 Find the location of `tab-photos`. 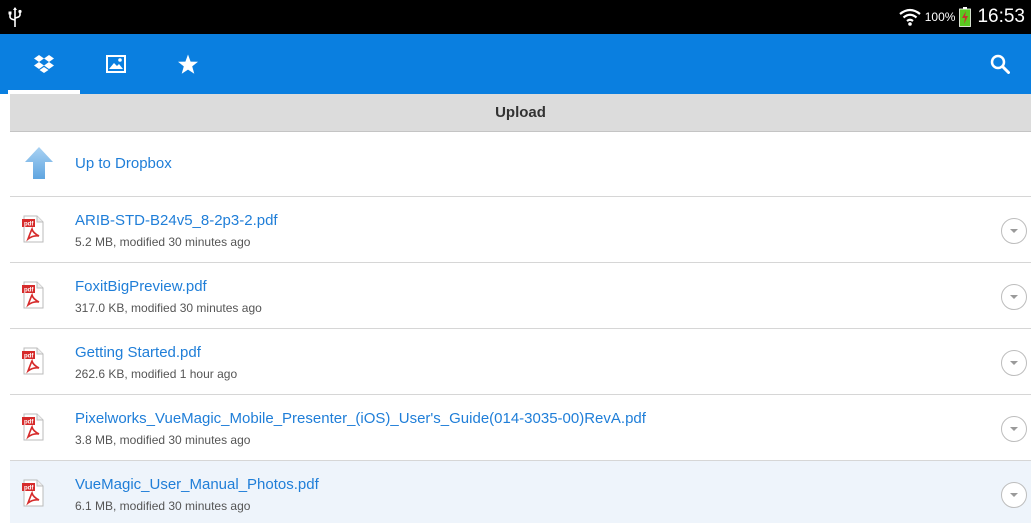

tab-photos is located at coordinates (116, 64).